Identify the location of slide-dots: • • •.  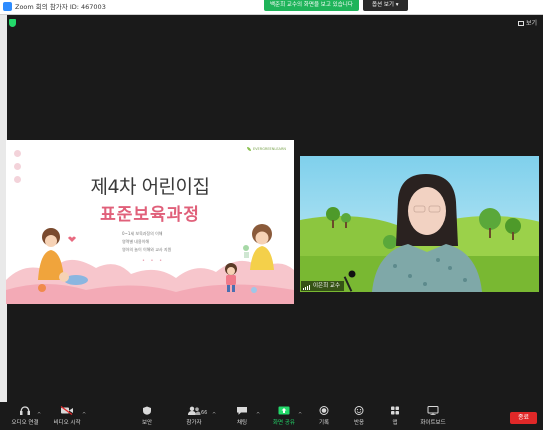
(153, 261).